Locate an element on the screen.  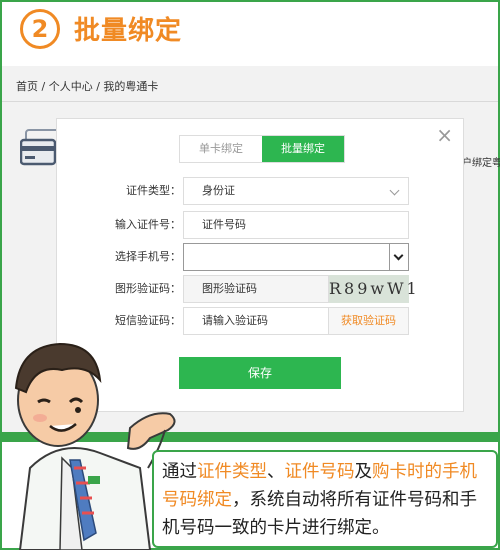
speech-text: 通过 is located at coordinates (179, 472).